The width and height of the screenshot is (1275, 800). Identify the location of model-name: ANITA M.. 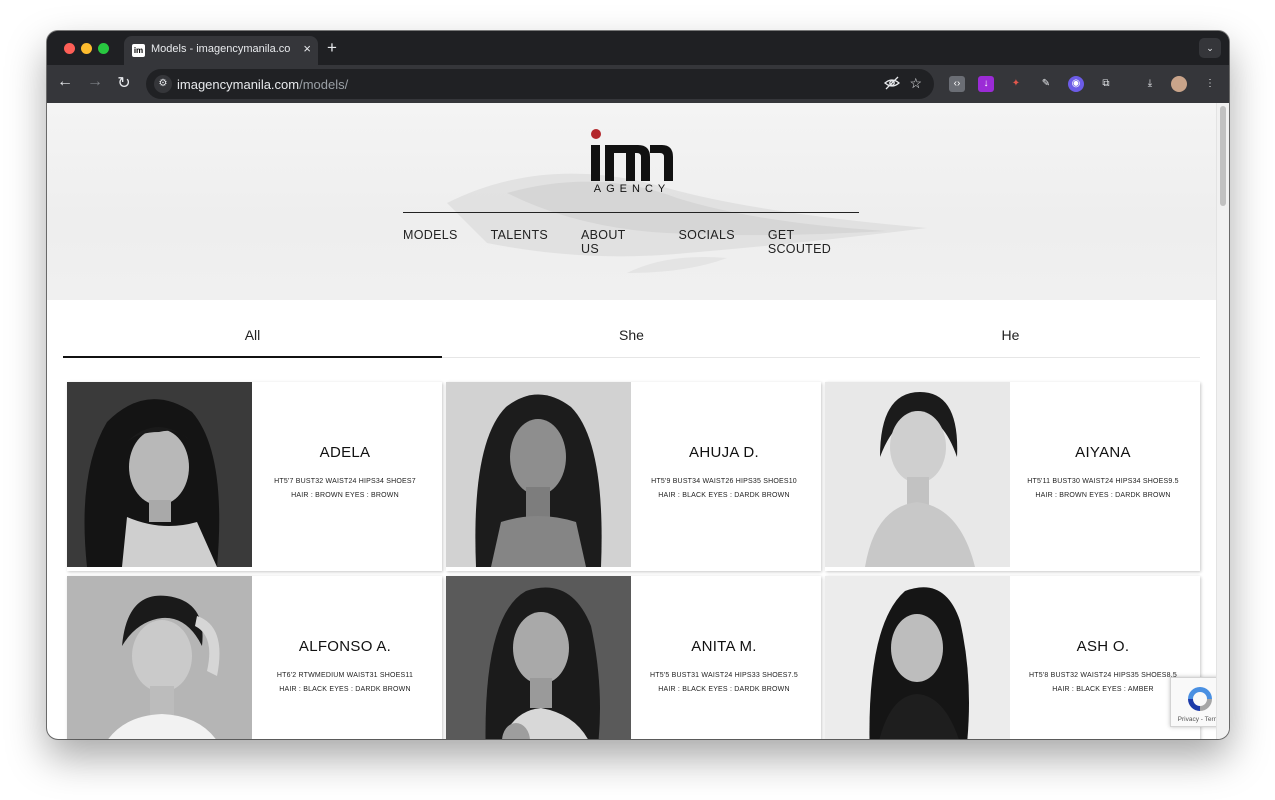
(724, 646).